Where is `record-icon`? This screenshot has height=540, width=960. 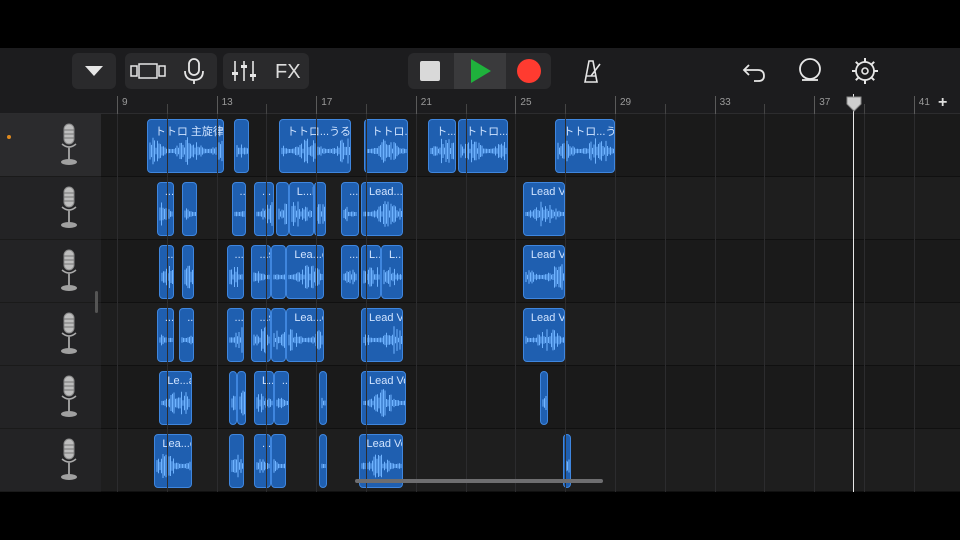
record-icon is located at coordinates (529, 71).